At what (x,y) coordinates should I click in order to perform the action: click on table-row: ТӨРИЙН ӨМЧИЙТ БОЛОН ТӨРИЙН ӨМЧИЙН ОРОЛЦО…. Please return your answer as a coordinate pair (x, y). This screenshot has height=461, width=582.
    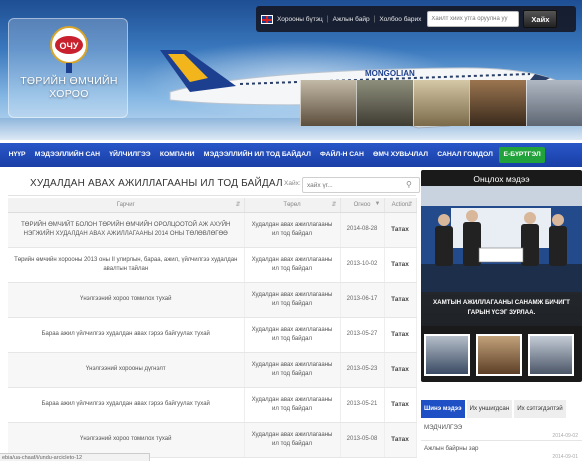
    Looking at the image, I should click on (212, 230).